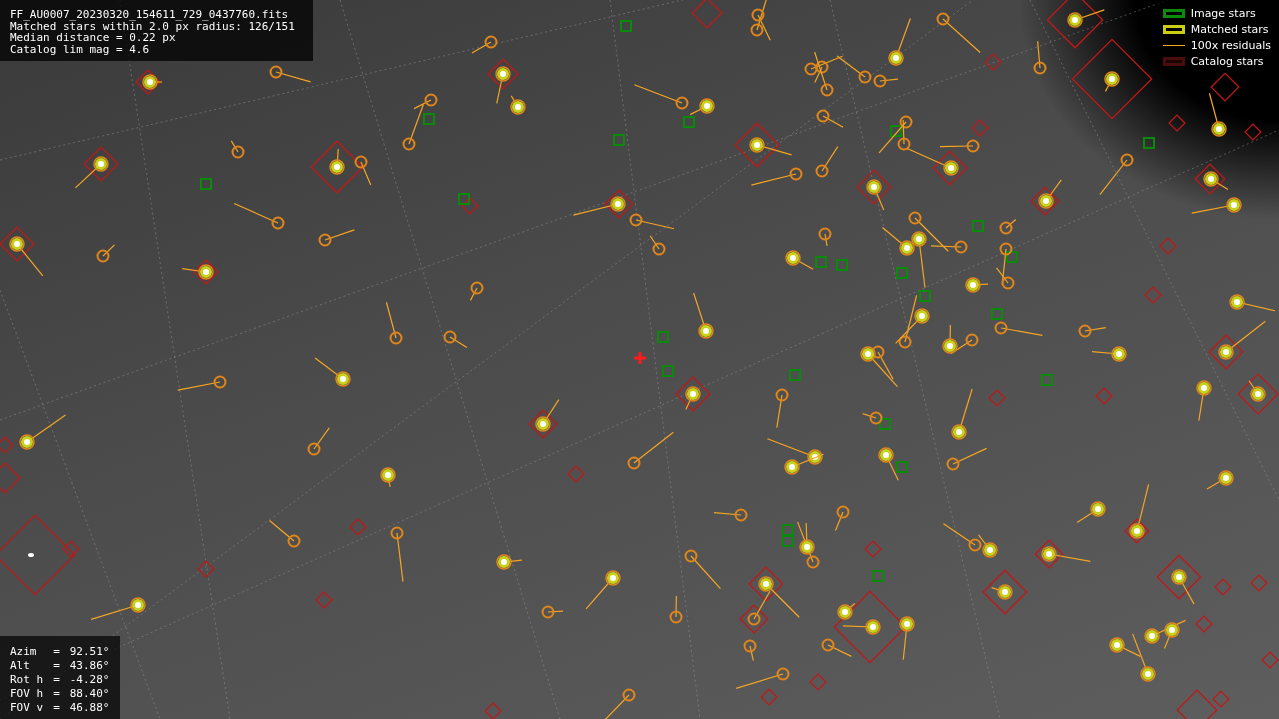 The width and height of the screenshot is (1279, 719). What do you see at coordinates (89, 694) in the screenshot?
I see `pointing-value: 88.40°` at bounding box center [89, 694].